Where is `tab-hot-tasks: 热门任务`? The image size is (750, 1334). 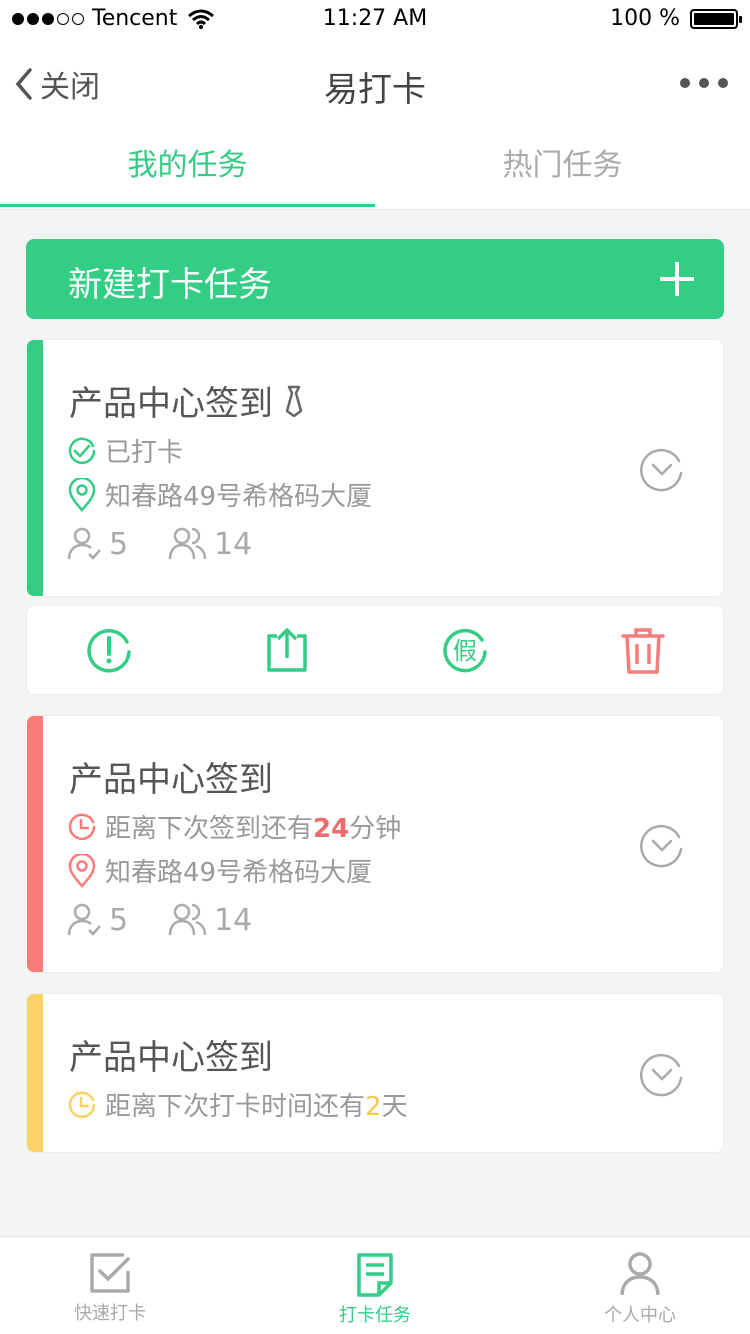 tab-hot-tasks: 热门任务 is located at coordinates (562, 167).